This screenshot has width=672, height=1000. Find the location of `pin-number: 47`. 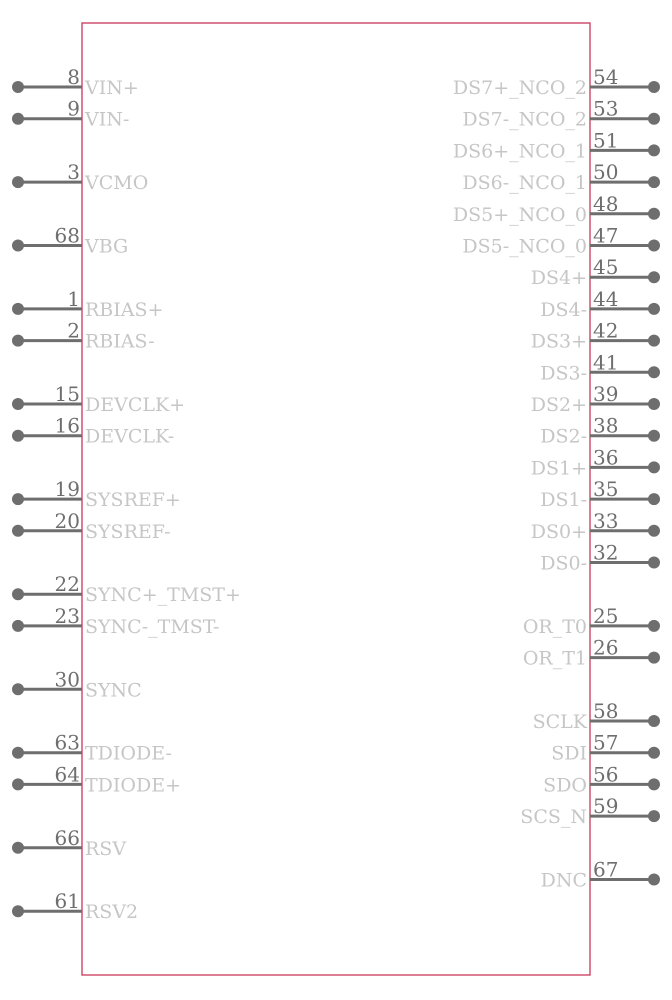

pin-number: 47 is located at coordinates (605, 236).